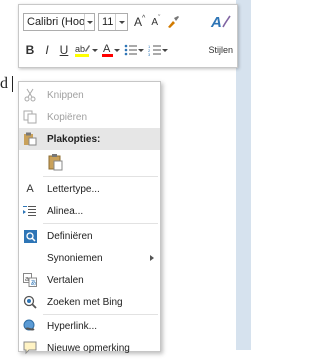  Describe the element at coordinates (149, 54) in the screenshot. I see `svg-text: 3` at that location.